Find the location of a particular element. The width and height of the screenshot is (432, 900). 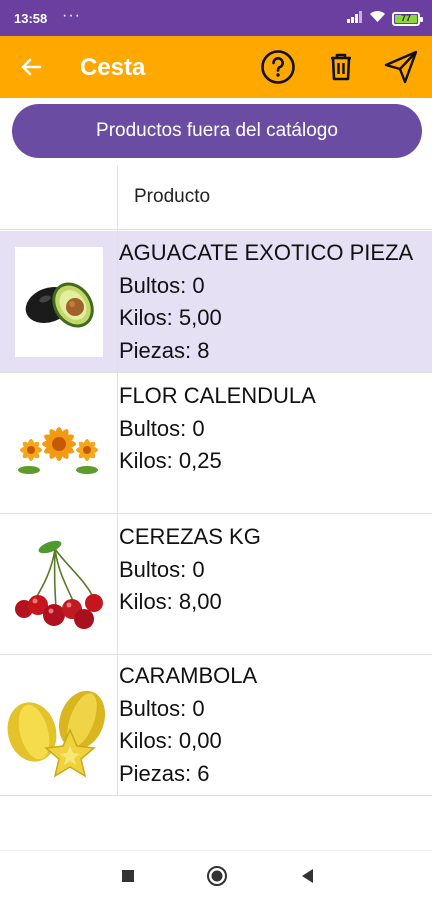

calendula-flower-image is located at coordinates (59, 443).